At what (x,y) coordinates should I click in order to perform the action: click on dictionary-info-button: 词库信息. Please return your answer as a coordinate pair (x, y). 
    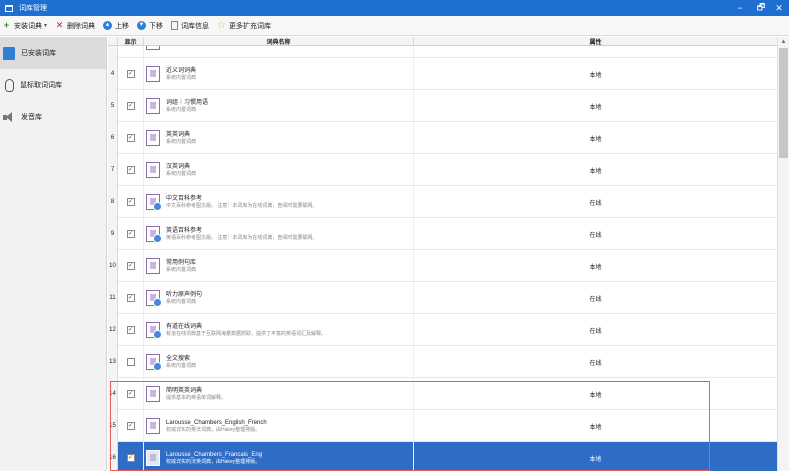
    Looking at the image, I should click on (190, 26).